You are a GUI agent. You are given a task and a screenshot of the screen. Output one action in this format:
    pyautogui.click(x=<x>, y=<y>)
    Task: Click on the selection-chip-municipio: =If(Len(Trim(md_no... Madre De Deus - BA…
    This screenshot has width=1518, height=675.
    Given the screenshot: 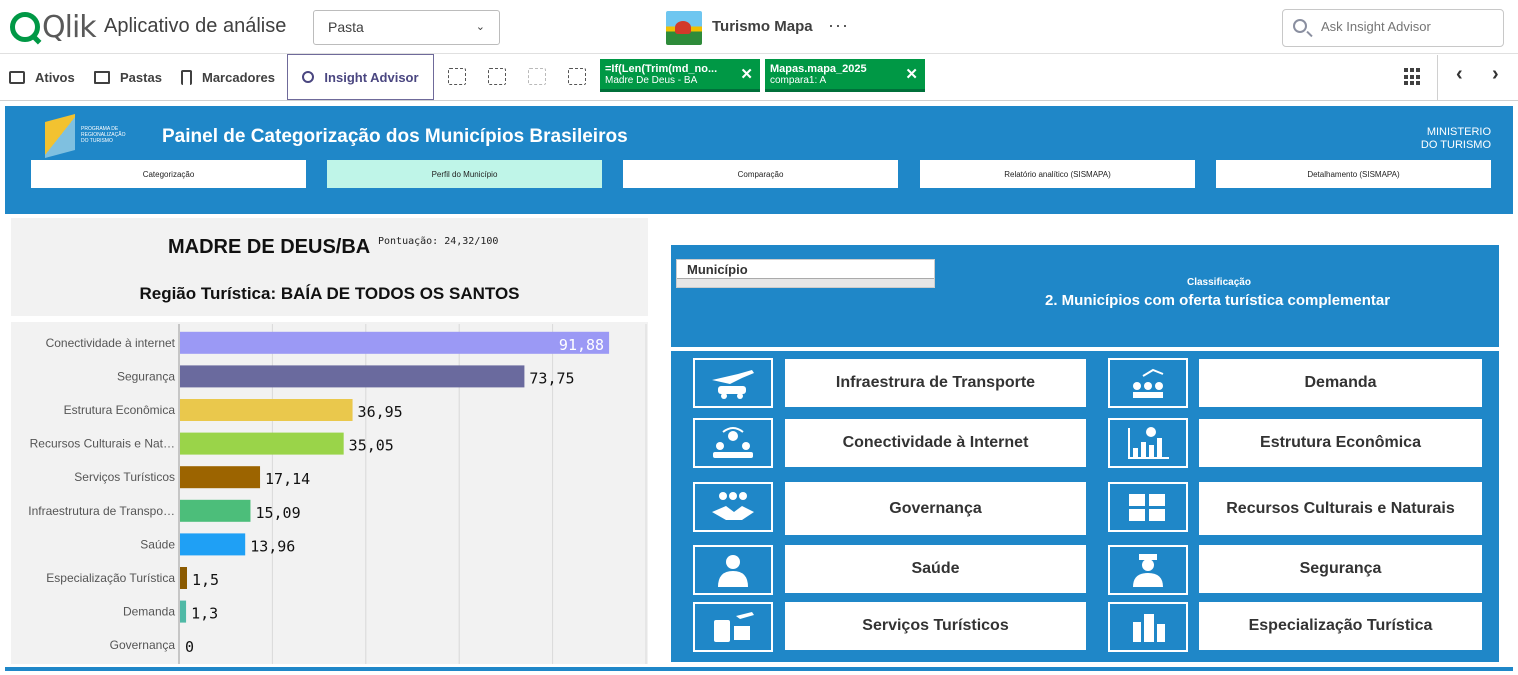 What is the action you would take?
    pyautogui.click(x=680, y=75)
    